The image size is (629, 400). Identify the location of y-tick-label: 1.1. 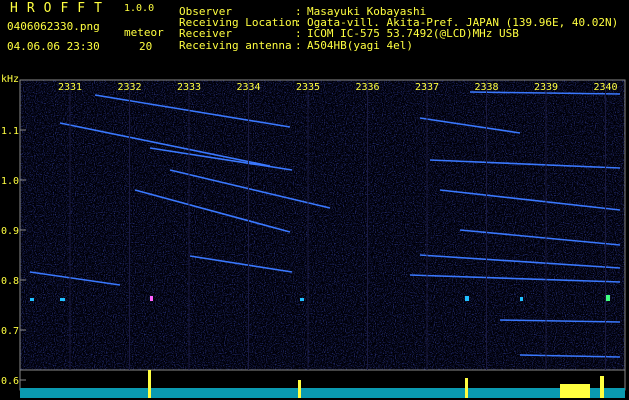
(10, 131).